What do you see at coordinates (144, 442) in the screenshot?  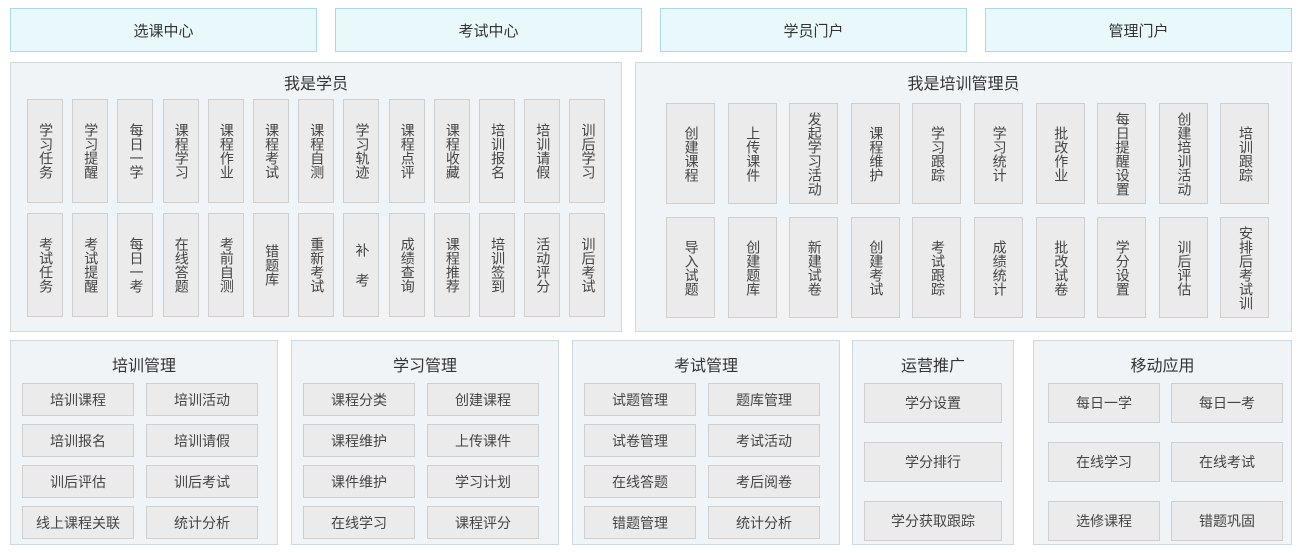 I see `training-mgmt-panel: 培训管理 培训课程 培训活动 培训报名 培训请假 训后评估 训后考试 线上课程关联 统计分析` at bounding box center [144, 442].